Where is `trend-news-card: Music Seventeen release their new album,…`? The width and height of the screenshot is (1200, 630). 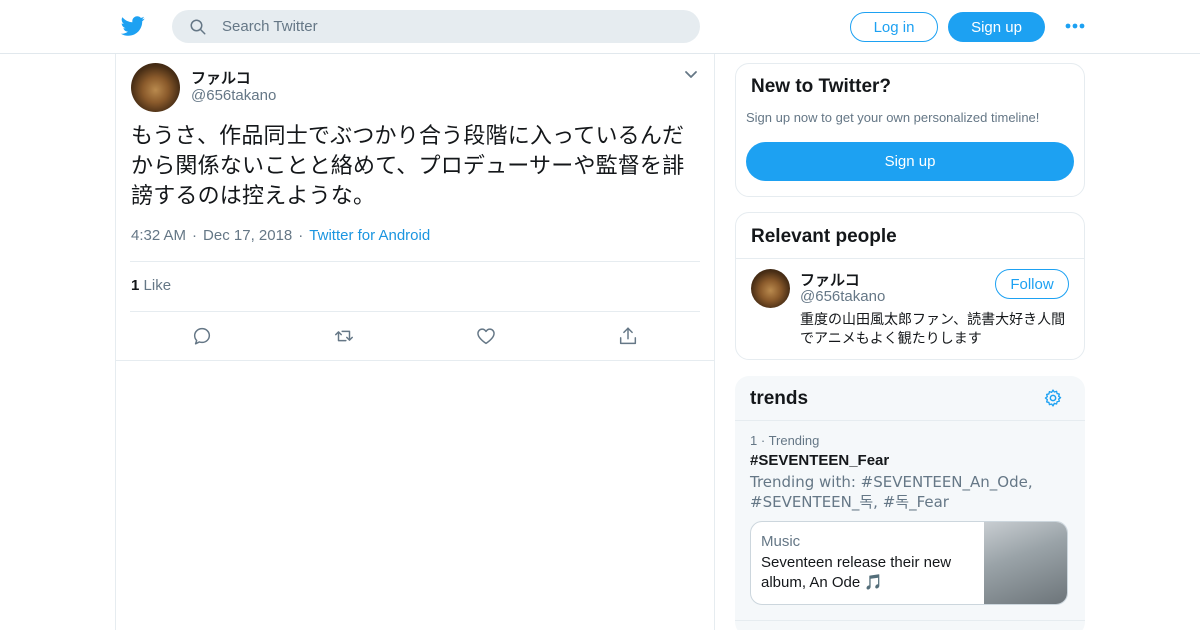
trend-news-card: Music Seventeen release their new album,… is located at coordinates (909, 563).